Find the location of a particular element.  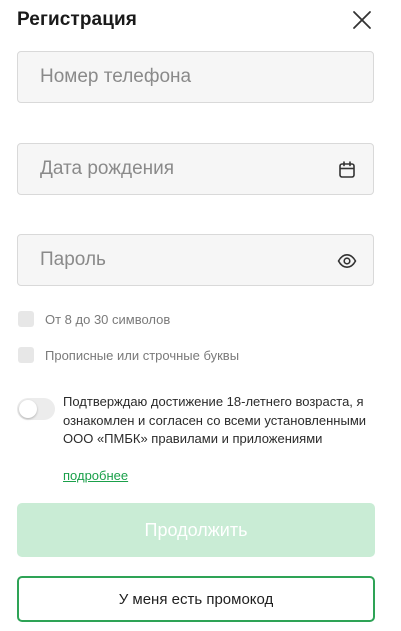

show-password-button is located at coordinates (347, 261).